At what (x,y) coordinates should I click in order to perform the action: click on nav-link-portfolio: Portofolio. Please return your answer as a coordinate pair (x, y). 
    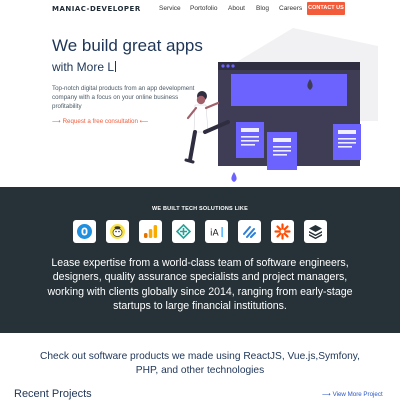
    Looking at the image, I should click on (203, 8).